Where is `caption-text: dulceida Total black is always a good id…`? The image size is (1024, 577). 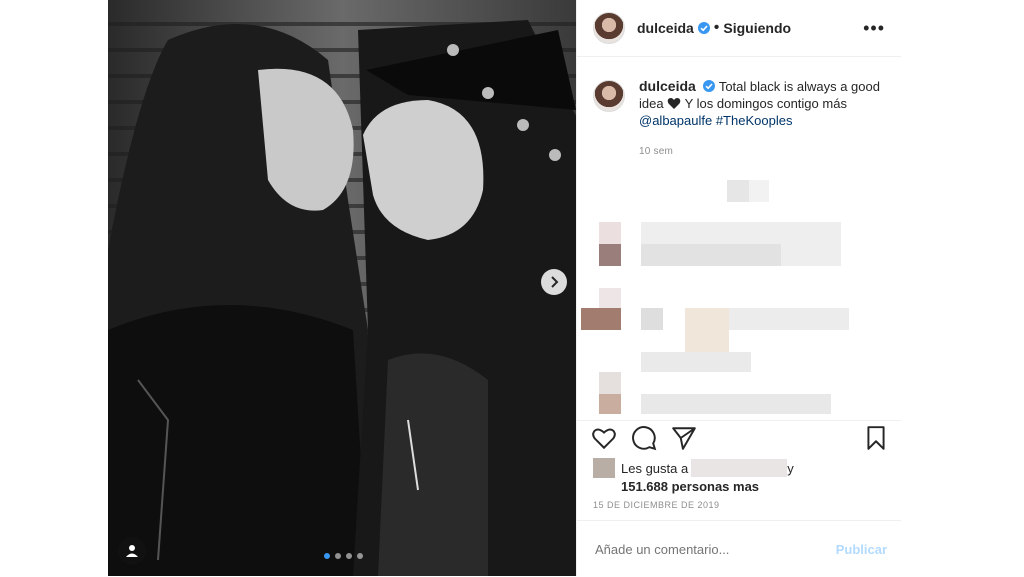
caption-text: dulceida Total black is always a good id… is located at coordinates (761, 119).